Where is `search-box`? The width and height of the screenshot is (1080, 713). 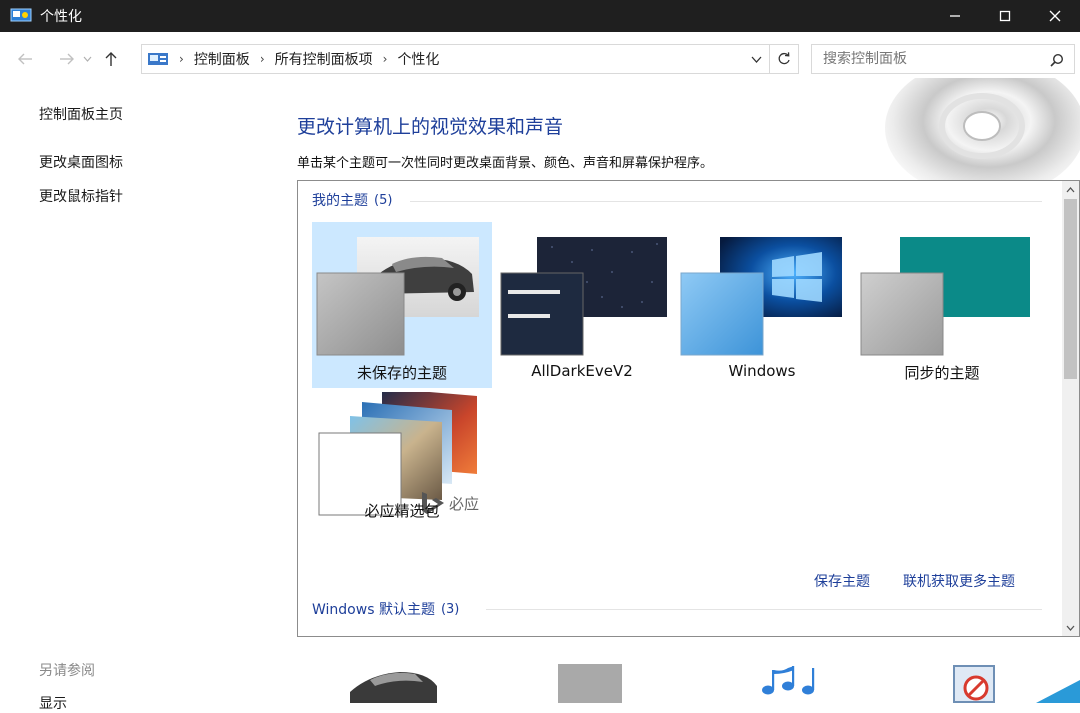 search-box is located at coordinates (943, 59).